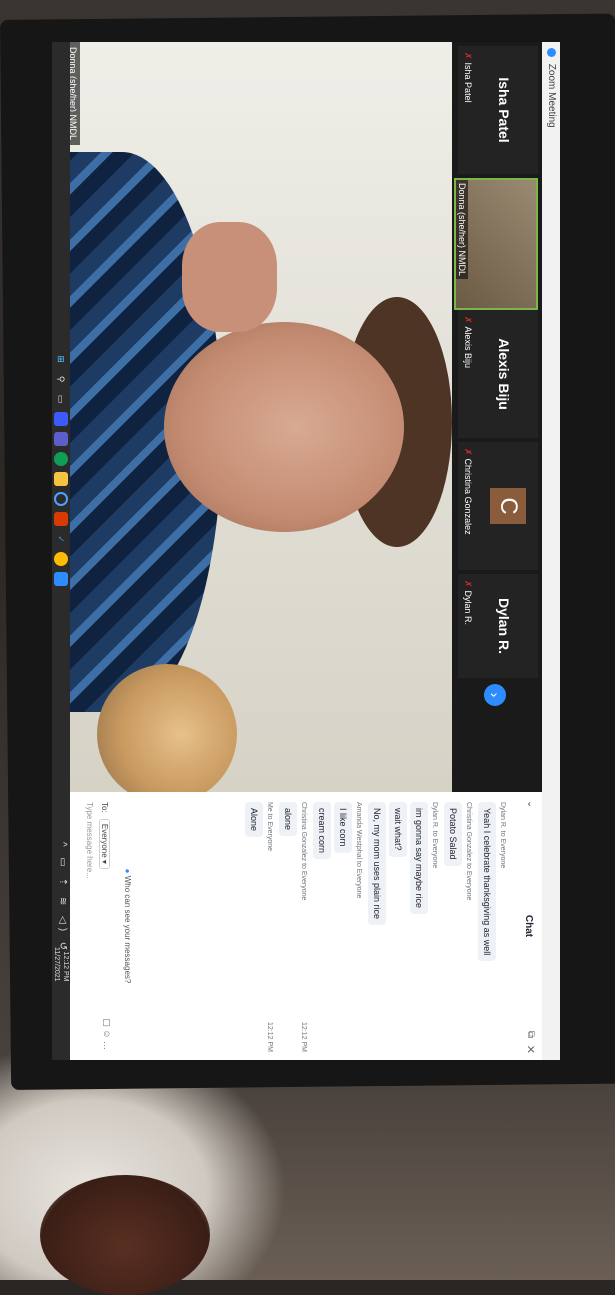 The height and width of the screenshot is (1295, 615). What do you see at coordinates (229, 277) in the screenshot?
I see `video-person-hand` at bounding box center [229, 277].